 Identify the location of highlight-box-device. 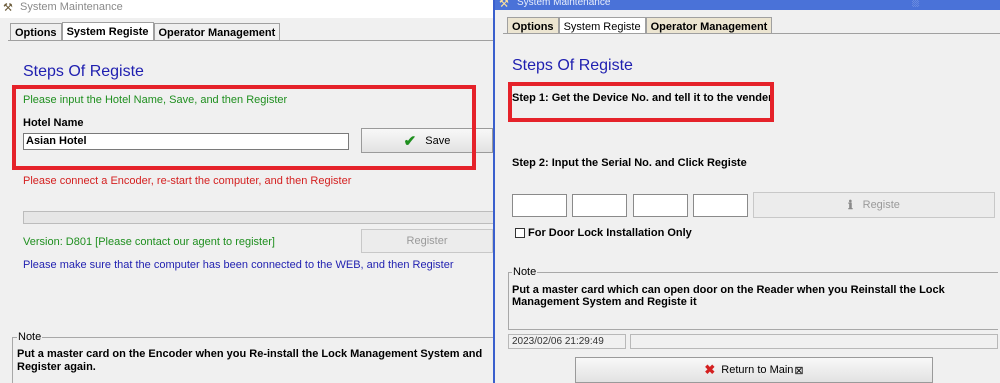
(641, 102).